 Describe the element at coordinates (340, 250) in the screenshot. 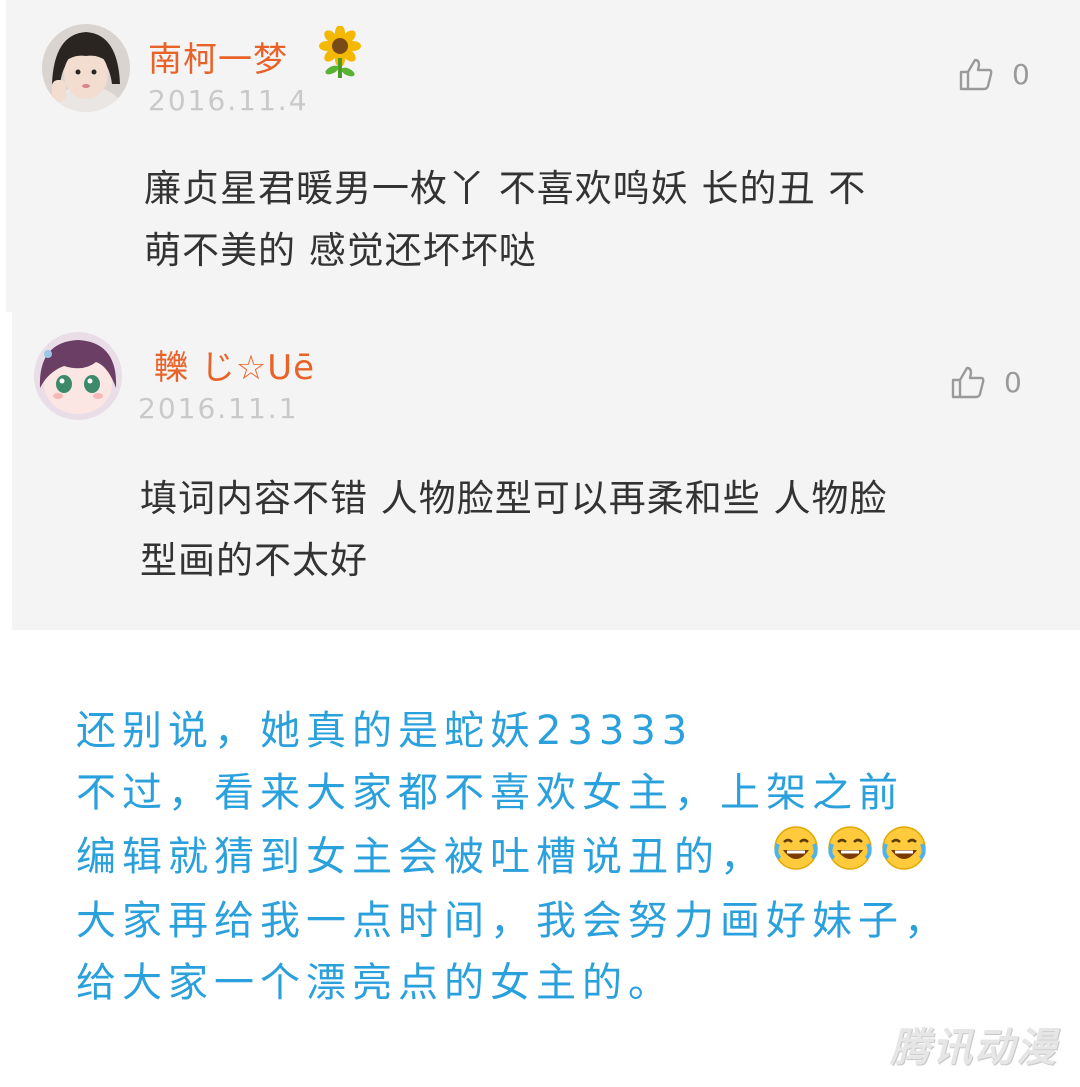

I see `comment-line: 萌不美的 感觉还坏坏哒` at that location.